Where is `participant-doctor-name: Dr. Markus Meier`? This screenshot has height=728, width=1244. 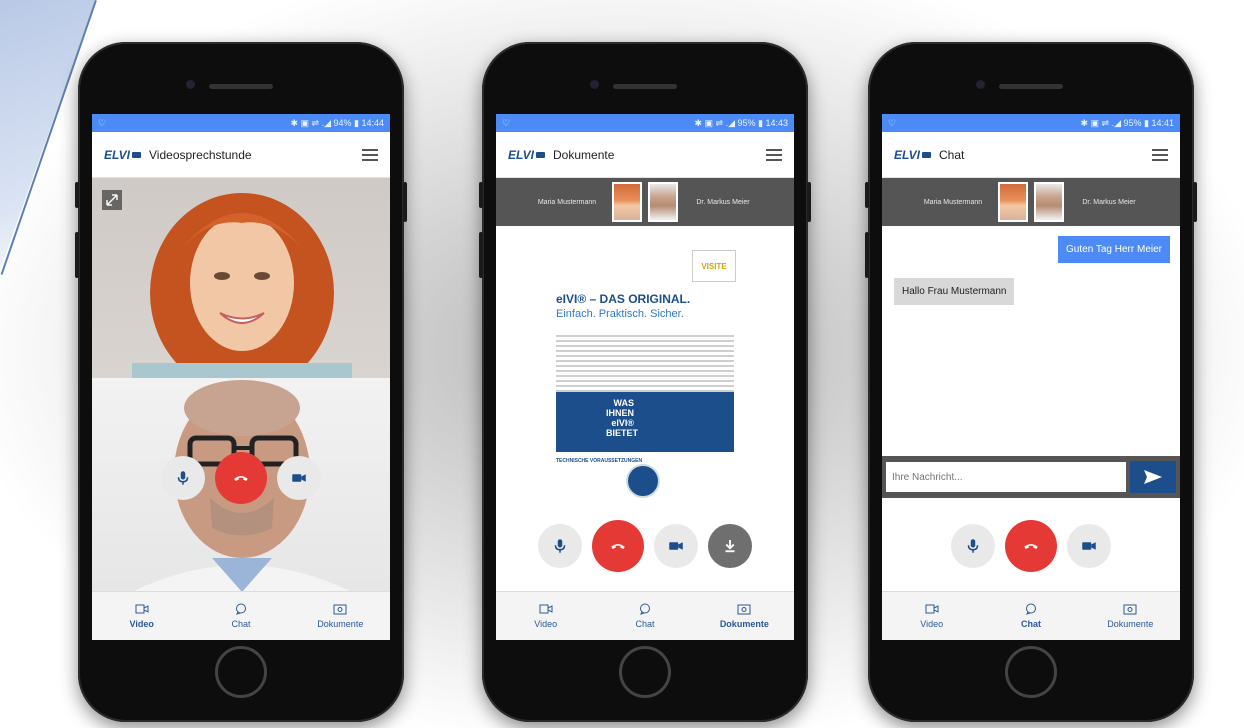
participant-doctor-name: Dr. Markus Meier is located at coordinates (1109, 202).